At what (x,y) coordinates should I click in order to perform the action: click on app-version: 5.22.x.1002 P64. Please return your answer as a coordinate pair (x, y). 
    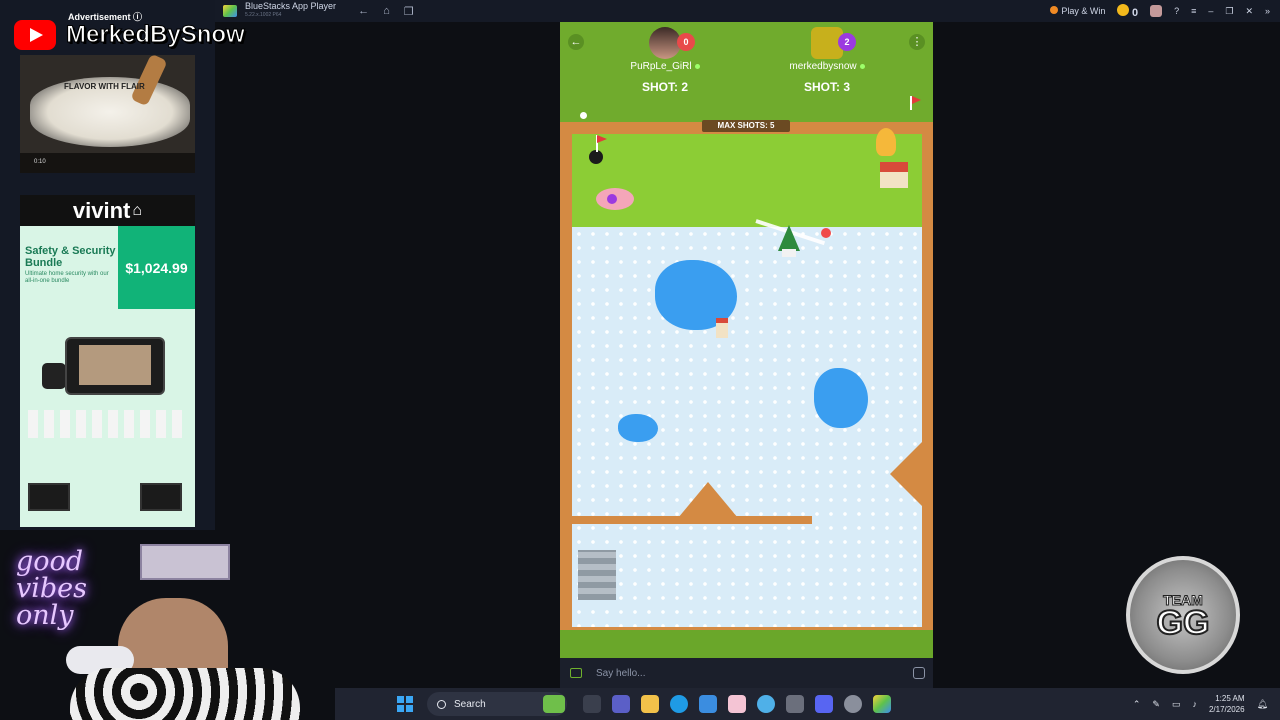
    Looking at the image, I should click on (263, 15).